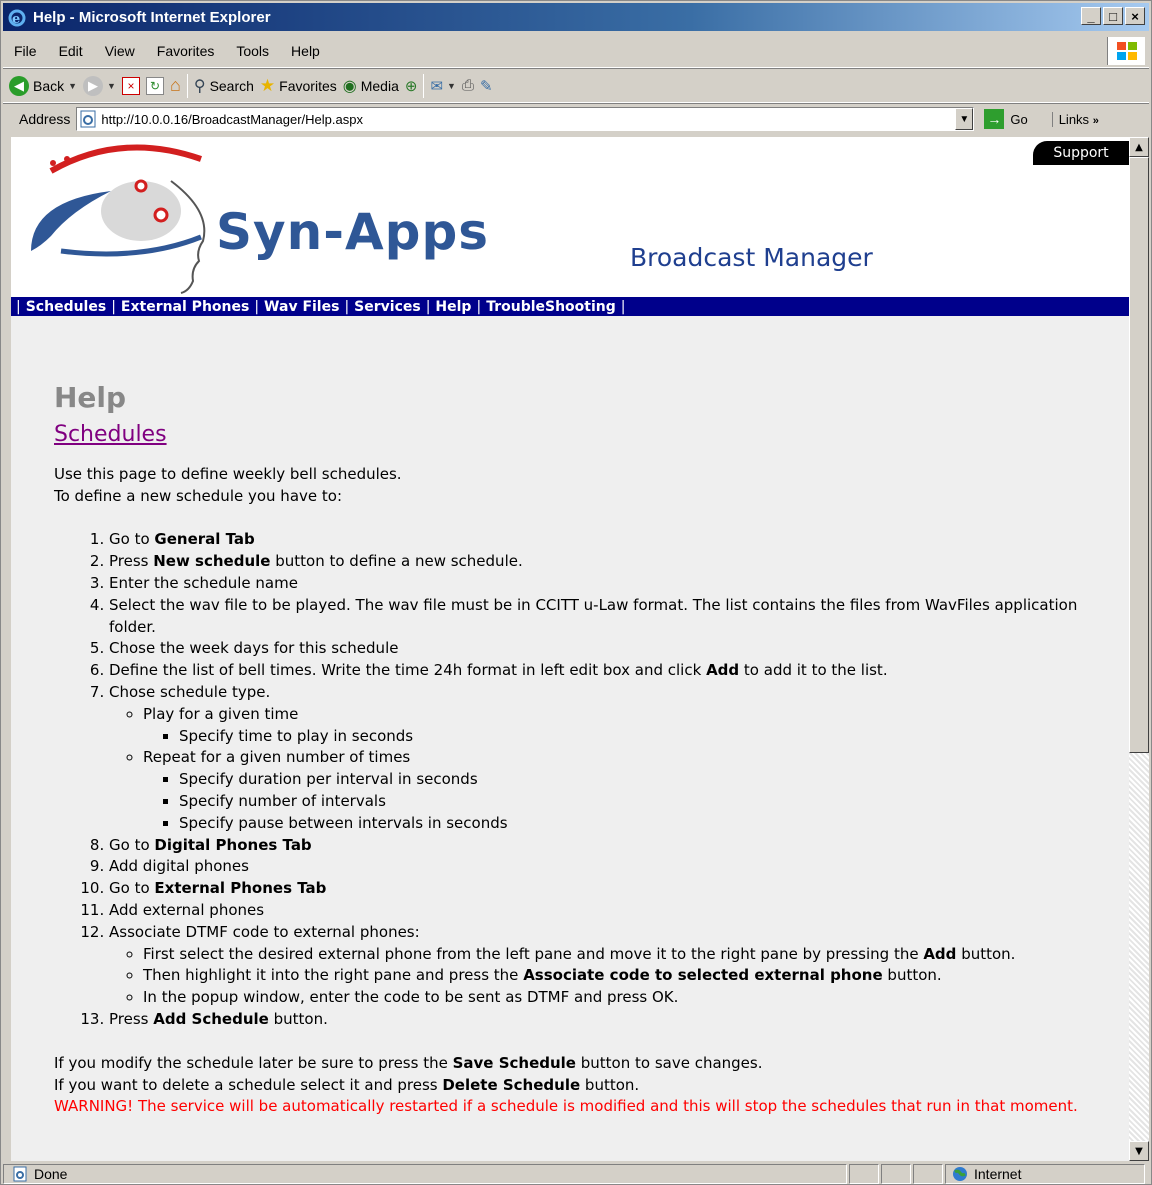 The width and height of the screenshot is (1152, 1185). I want to click on nav-schedules: Schedules, so click(66, 307).